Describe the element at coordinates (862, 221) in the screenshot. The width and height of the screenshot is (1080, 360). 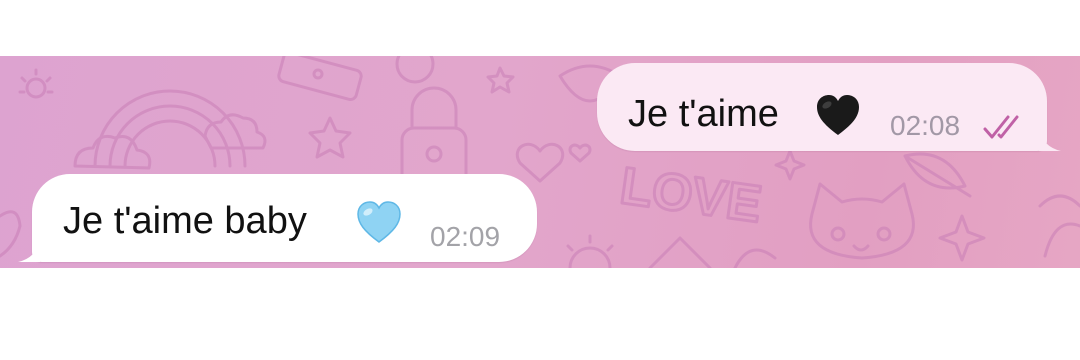
I see `cat-face-icon` at that location.